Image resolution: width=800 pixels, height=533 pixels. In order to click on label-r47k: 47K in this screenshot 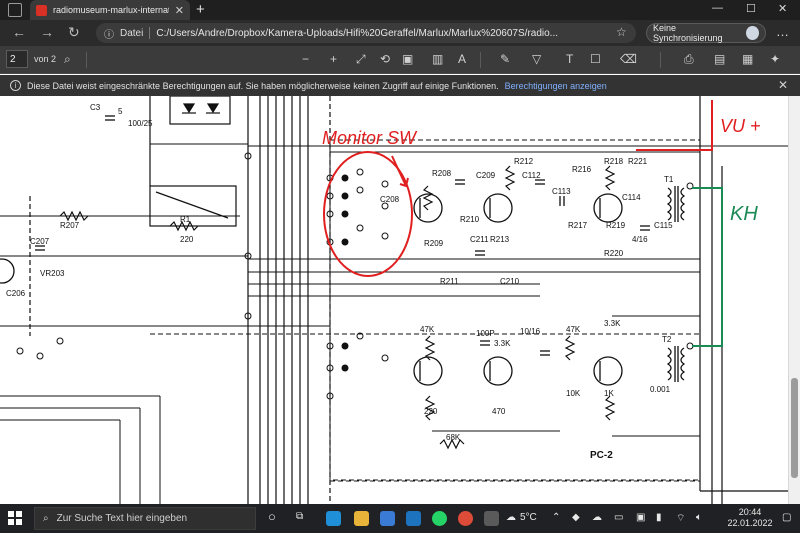, I will do `click(427, 329)`.